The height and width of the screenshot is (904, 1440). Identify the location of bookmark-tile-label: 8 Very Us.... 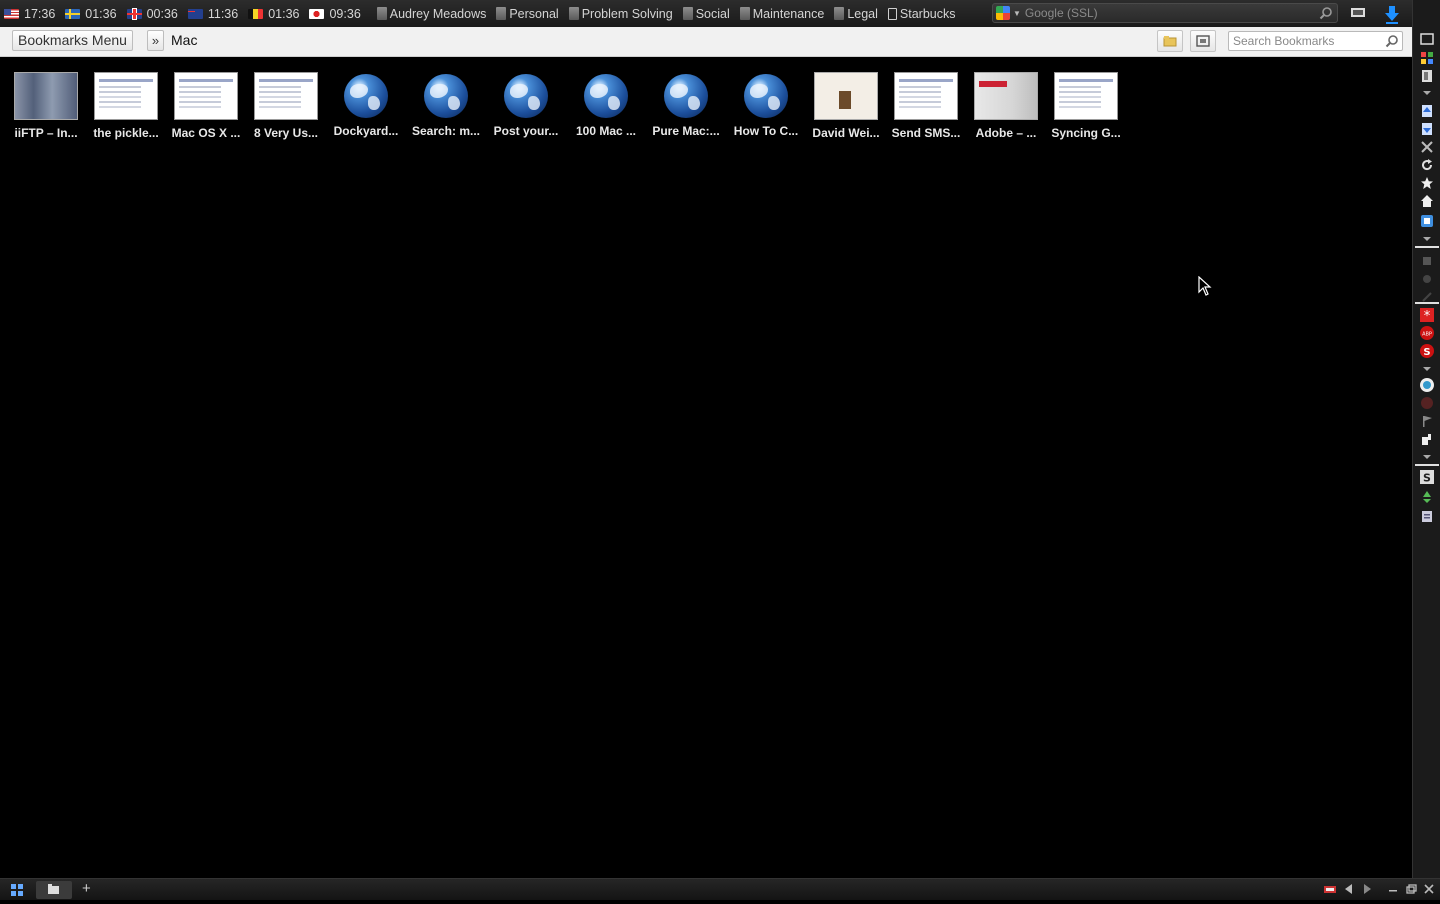
(286, 133).